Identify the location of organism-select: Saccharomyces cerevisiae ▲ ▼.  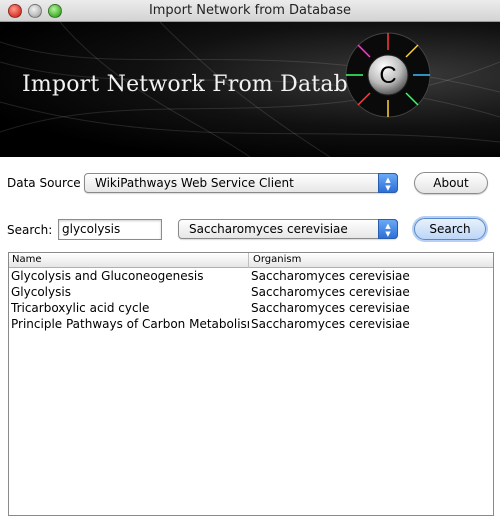
(288, 229).